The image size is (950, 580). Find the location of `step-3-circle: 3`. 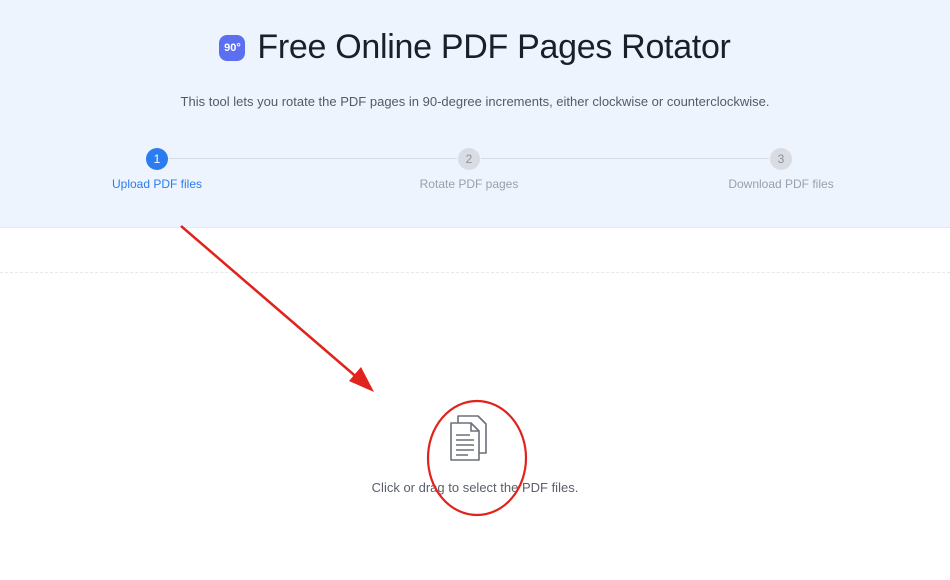

step-3-circle: 3 is located at coordinates (781, 159).